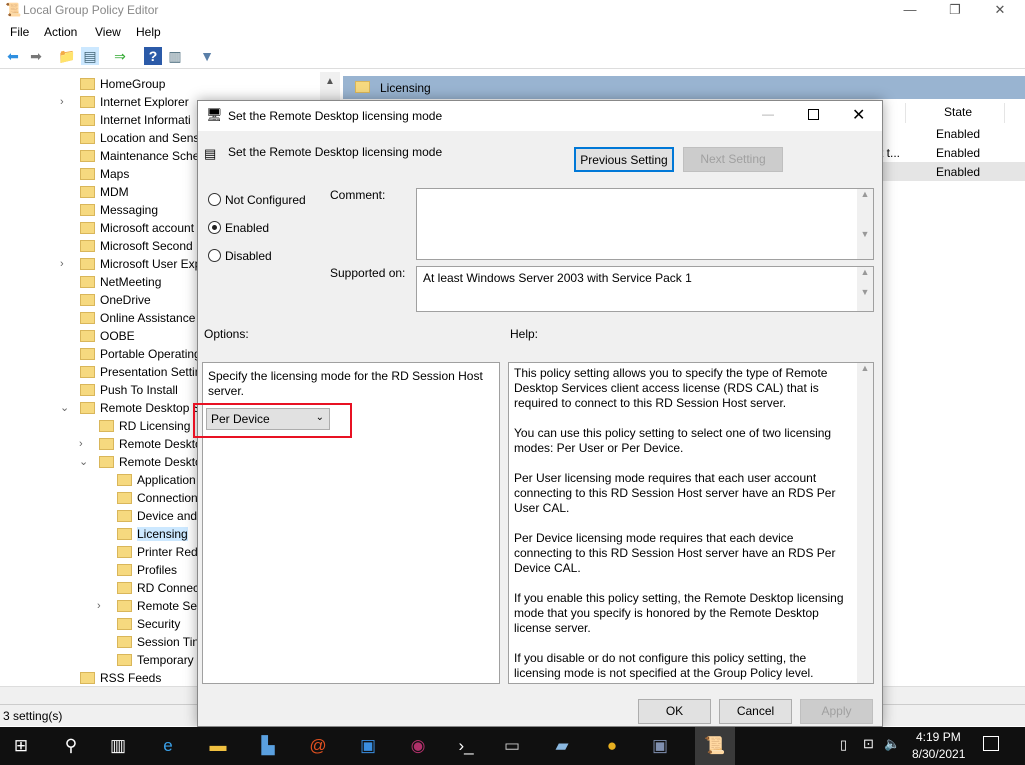  Describe the element at coordinates (157, 498) in the screenshot. I see `tree-item: Connection` at that location.